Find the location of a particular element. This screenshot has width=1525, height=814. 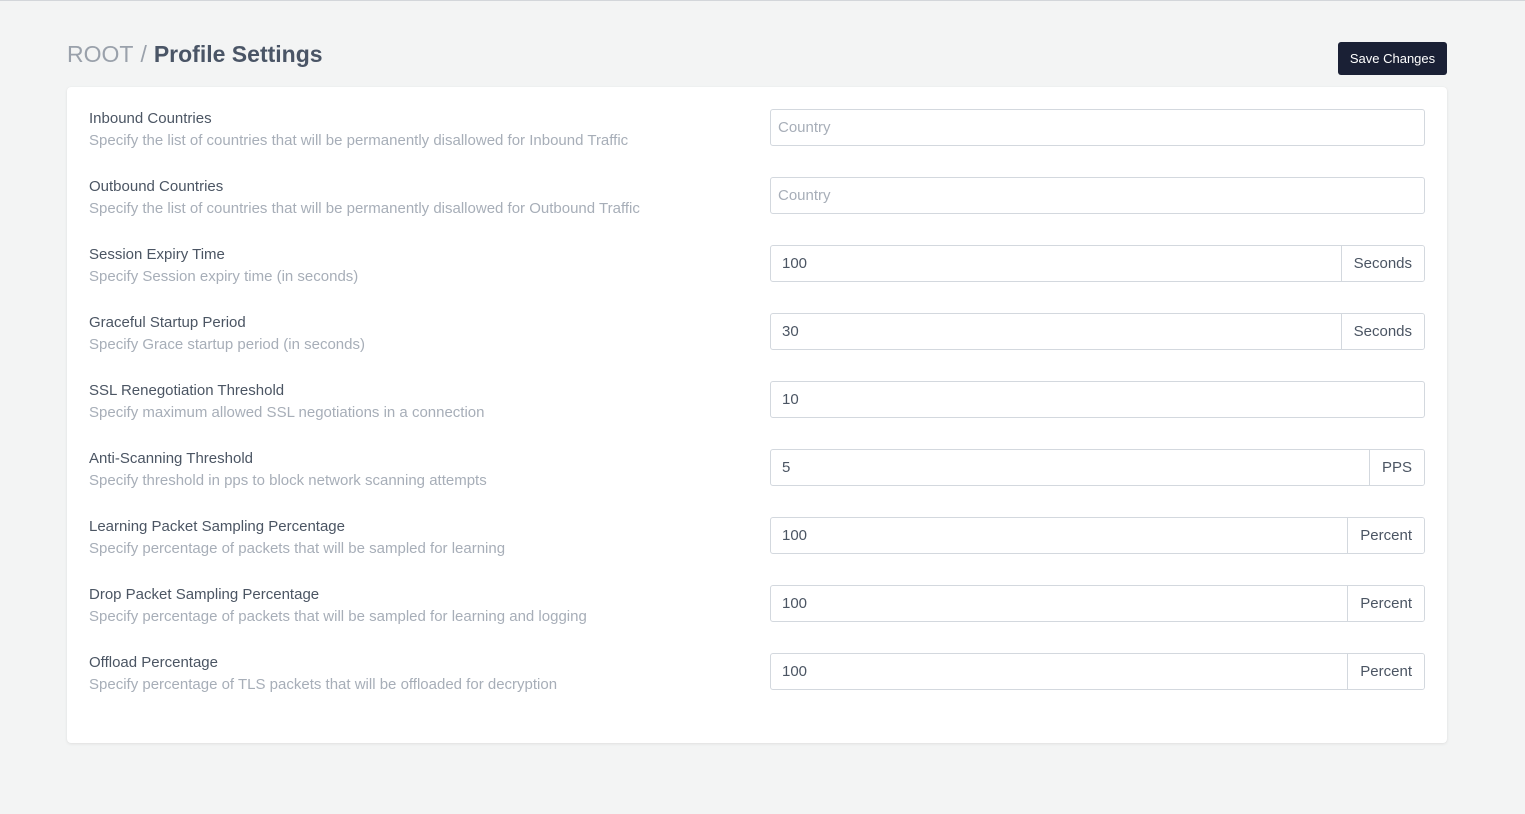

setting-label: Learning Packet Sampling Percentage is located at coordinates (217, 526).